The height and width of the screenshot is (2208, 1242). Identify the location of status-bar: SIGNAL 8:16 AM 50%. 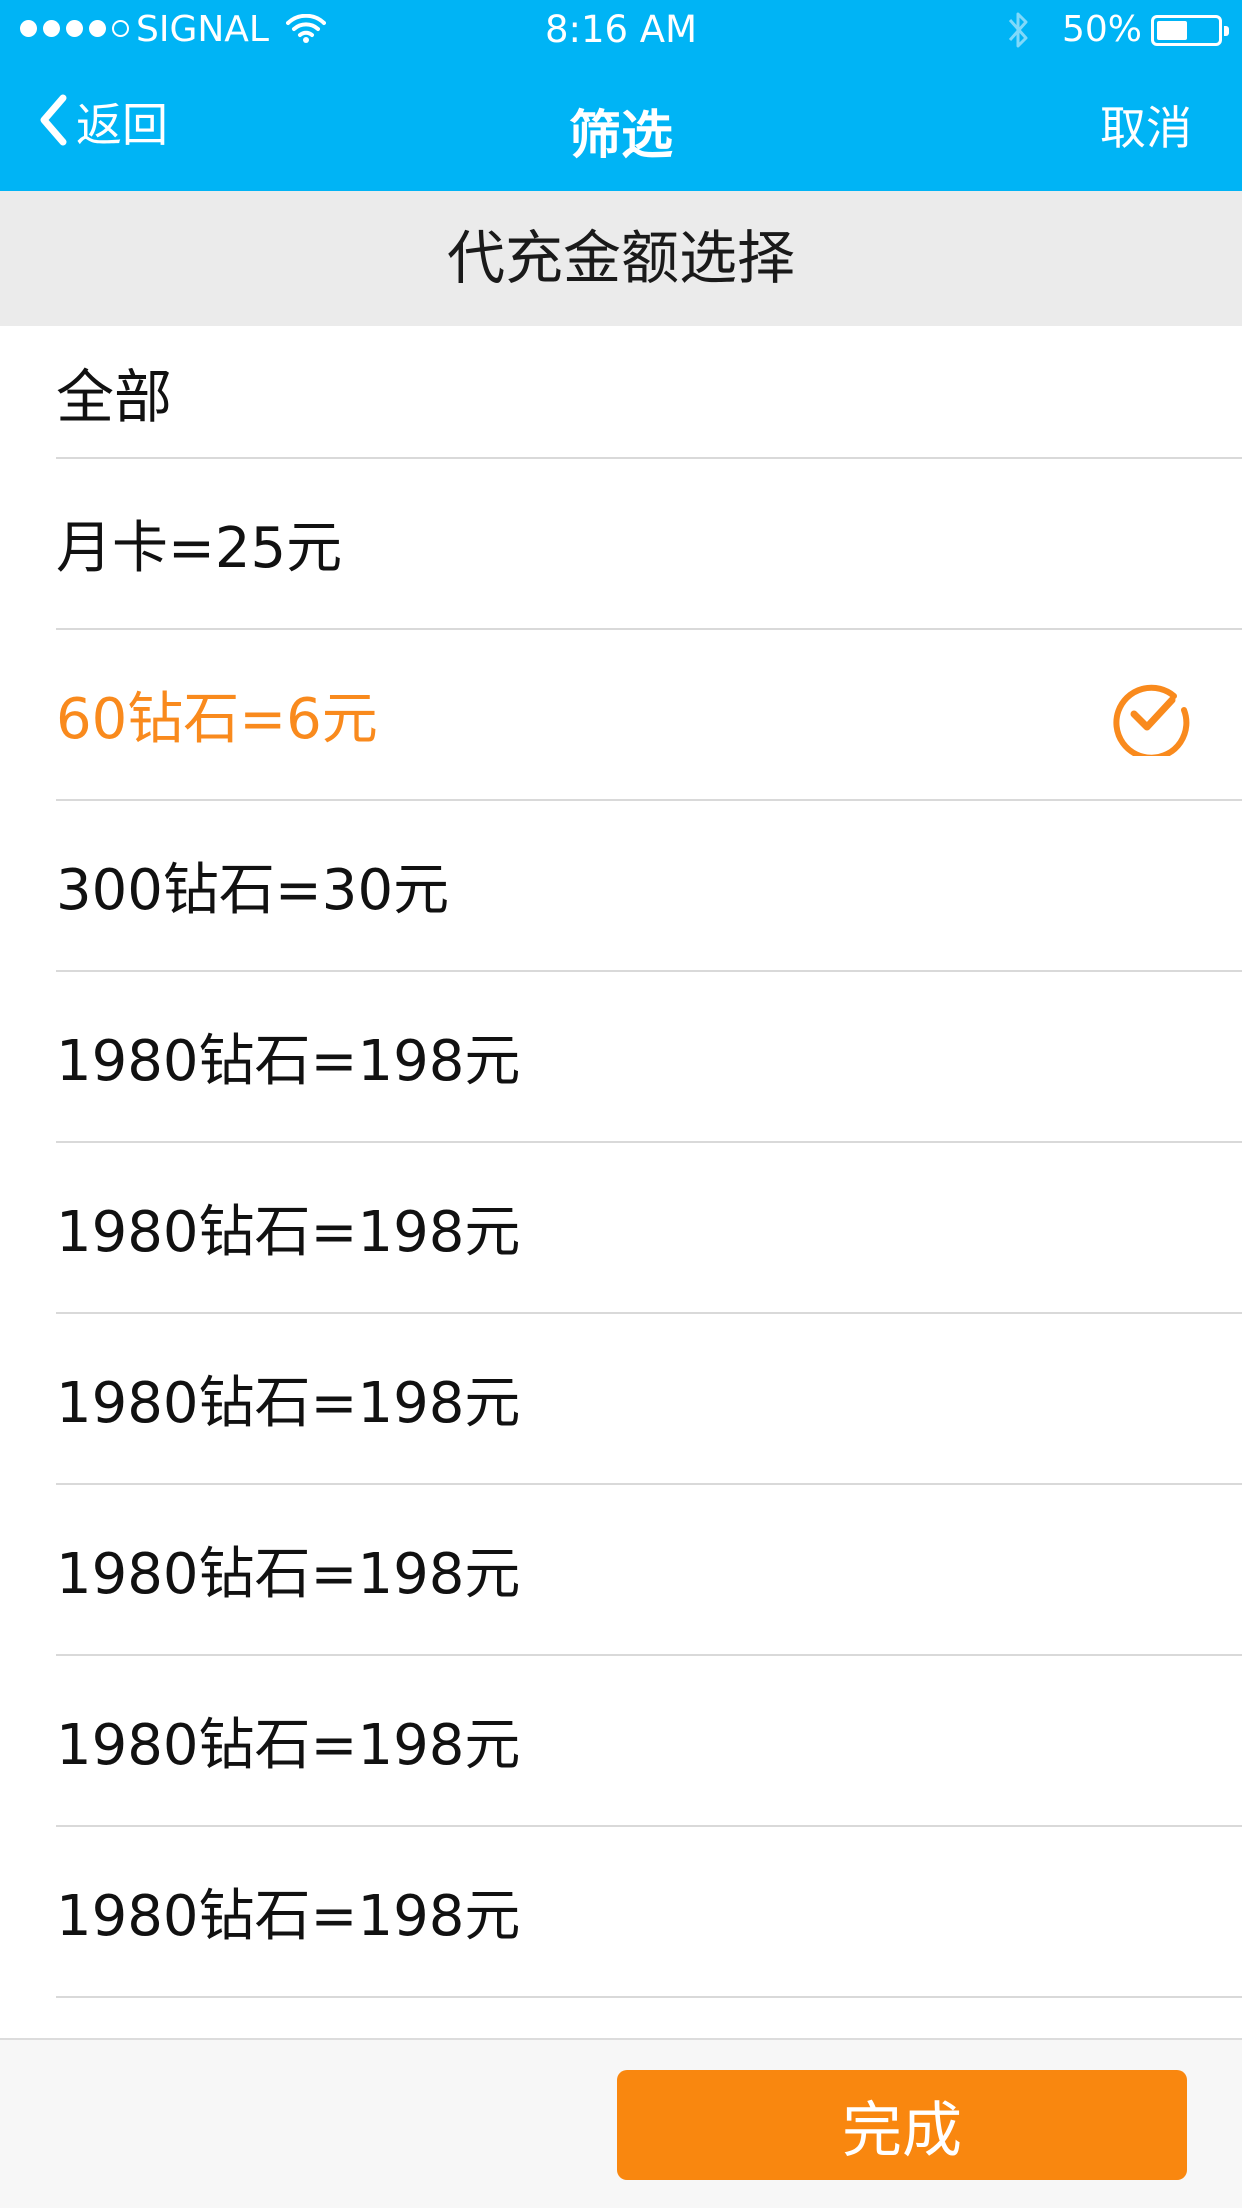
(621, 30).